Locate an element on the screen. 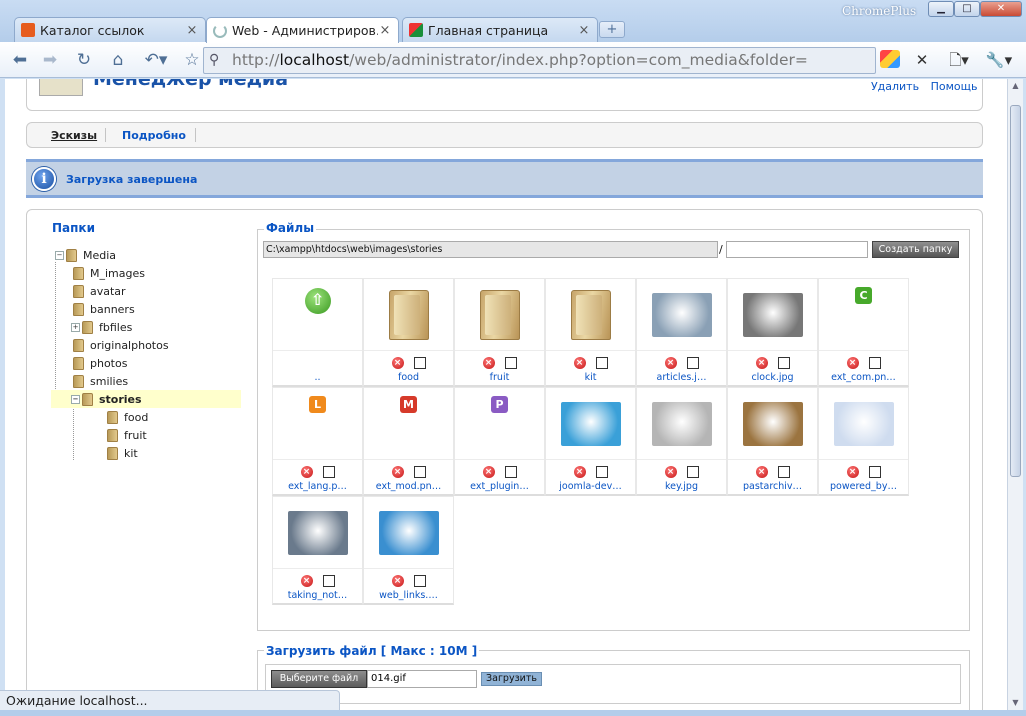  file-name: clock.jpg is located at coordinates (772, 377).